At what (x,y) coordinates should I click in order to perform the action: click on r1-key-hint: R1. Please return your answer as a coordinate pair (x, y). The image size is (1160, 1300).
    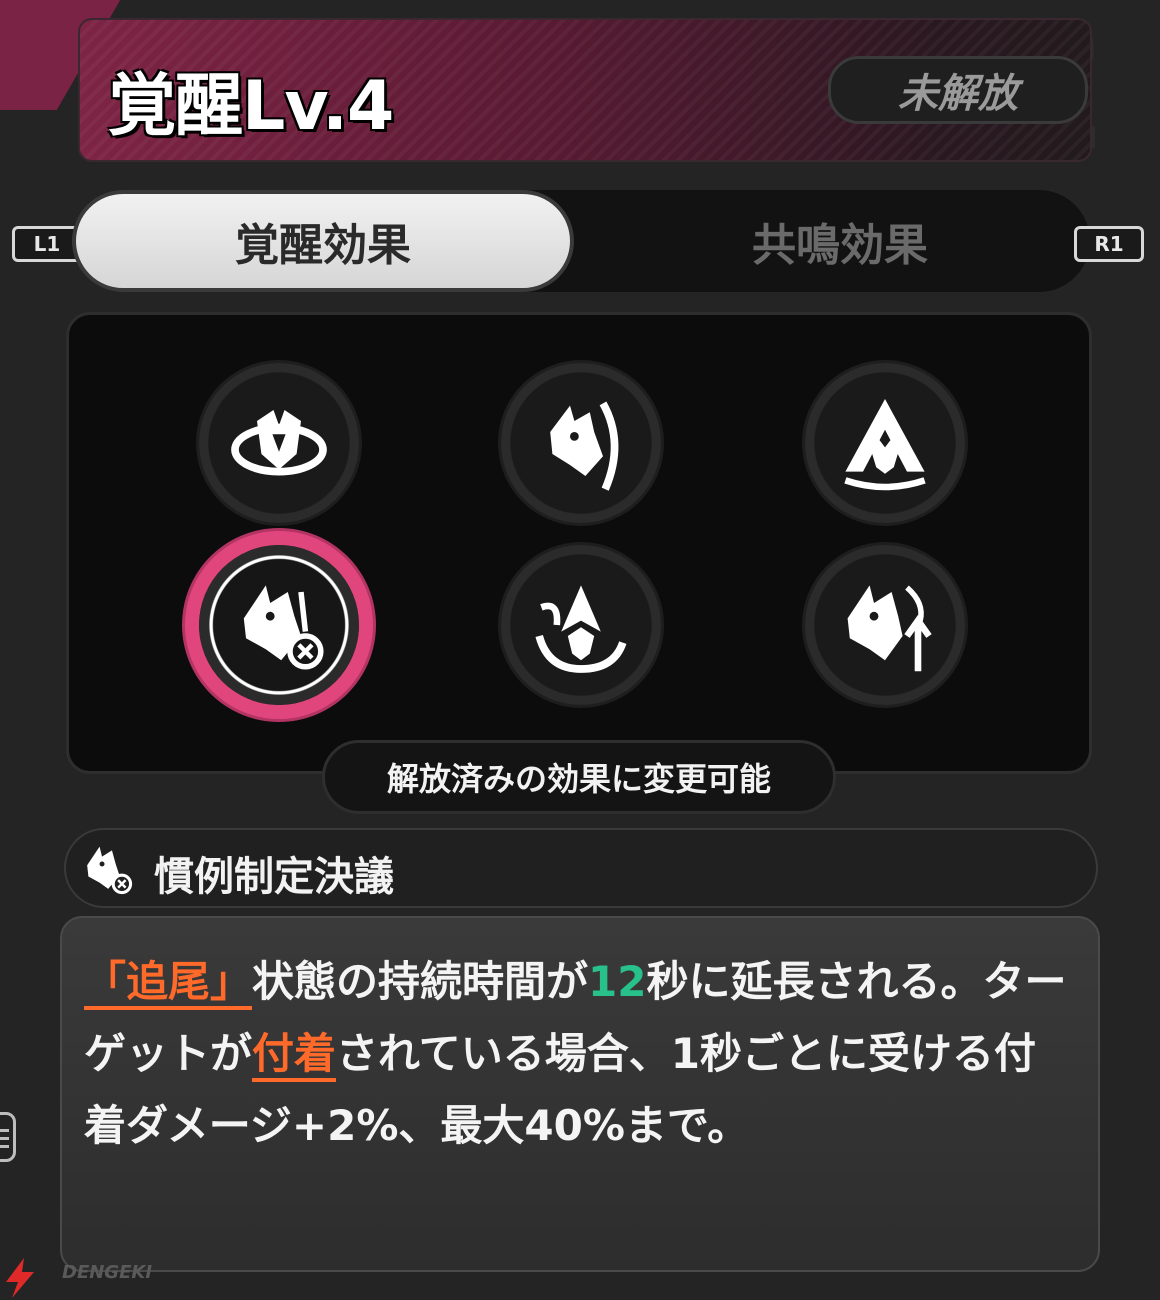
    Looking at the image, I should click on (1109, 244).